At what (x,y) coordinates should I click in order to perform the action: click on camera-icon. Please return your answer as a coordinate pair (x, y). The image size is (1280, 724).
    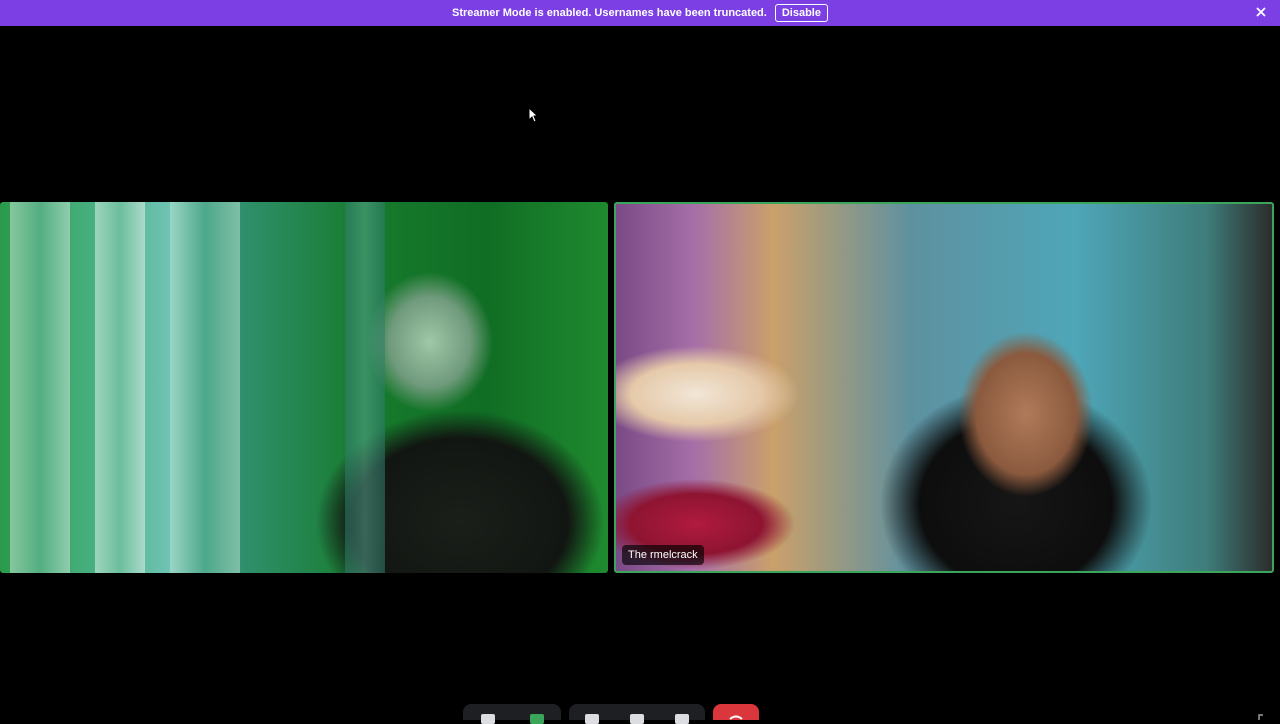
    Looking at the image, I should click on (537, 719).